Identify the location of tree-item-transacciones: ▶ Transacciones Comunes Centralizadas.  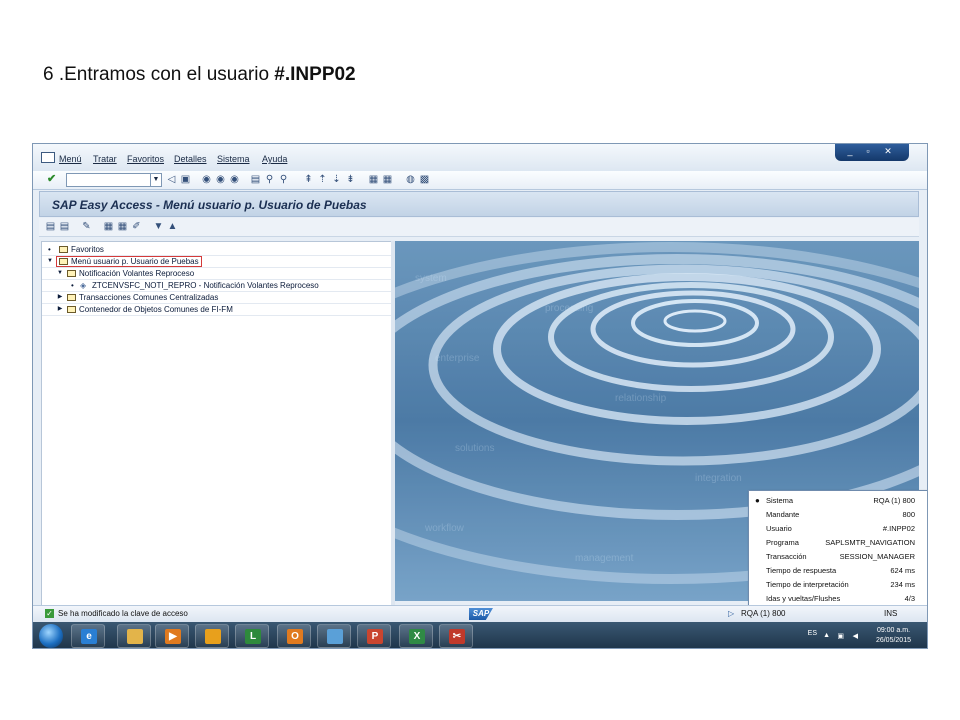
(217, 298).